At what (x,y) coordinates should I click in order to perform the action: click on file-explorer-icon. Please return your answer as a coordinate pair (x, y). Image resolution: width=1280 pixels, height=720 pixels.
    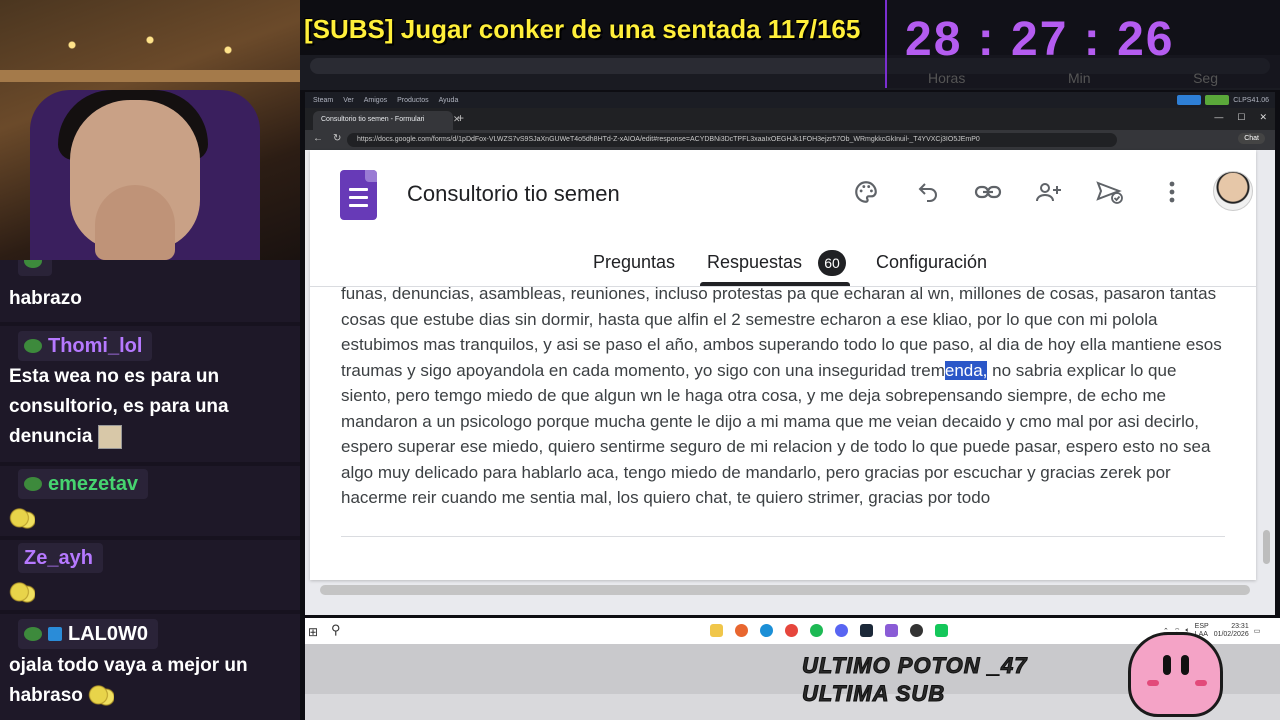
    Looking at the image, I should click on (716, 630).